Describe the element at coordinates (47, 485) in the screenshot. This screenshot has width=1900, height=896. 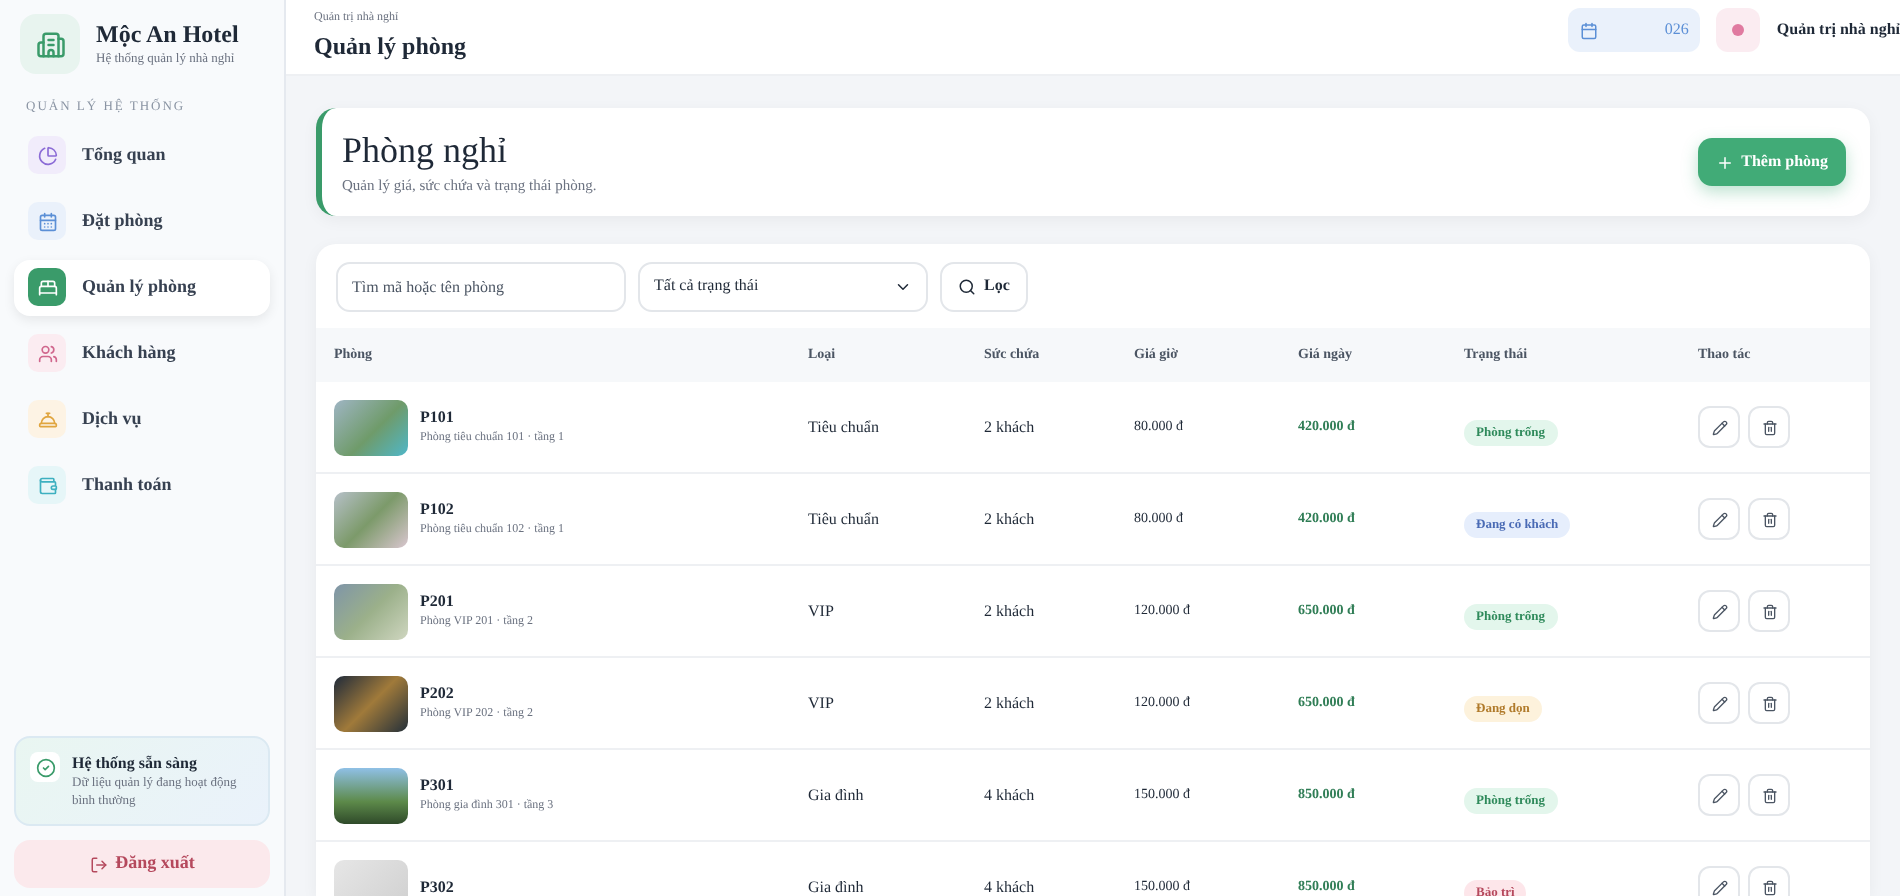
I see `wallet-icon` at that location.